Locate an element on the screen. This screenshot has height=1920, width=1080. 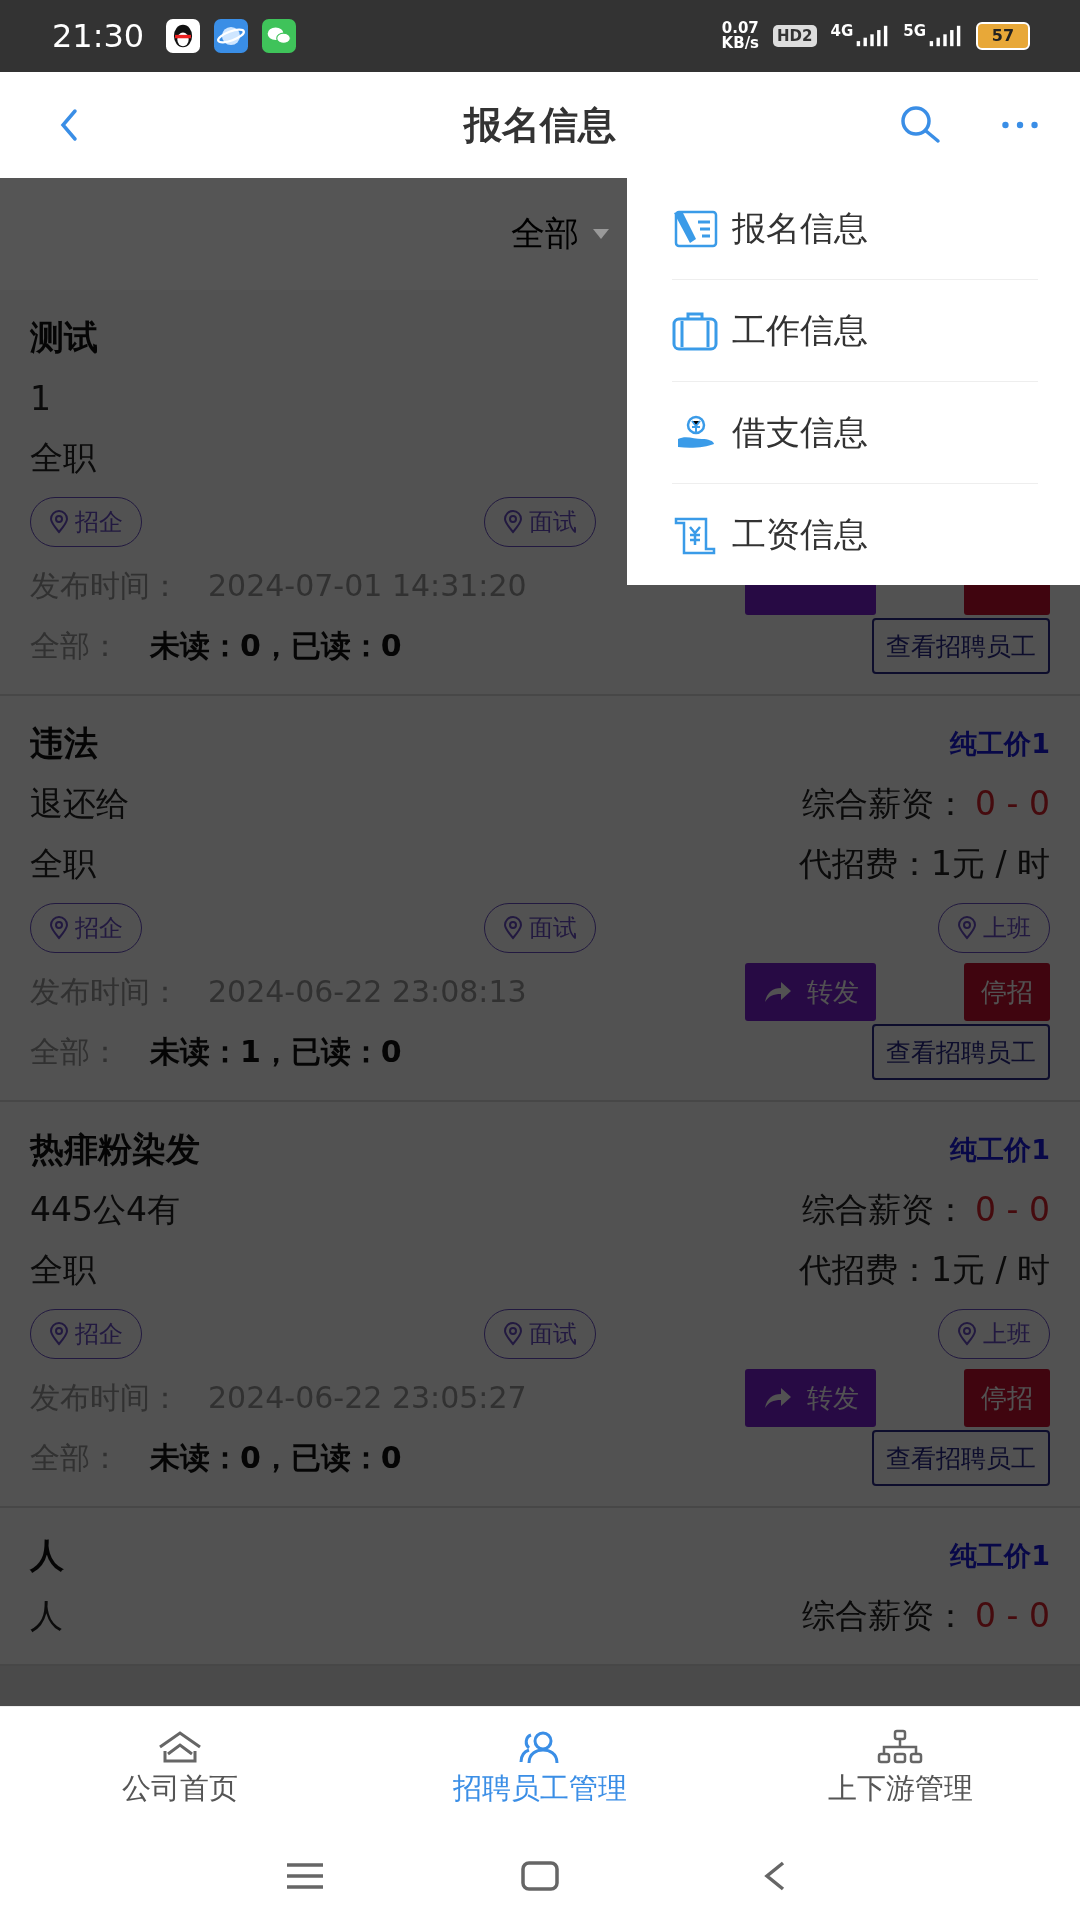
caret-icon is located at coordinates (601, 234).